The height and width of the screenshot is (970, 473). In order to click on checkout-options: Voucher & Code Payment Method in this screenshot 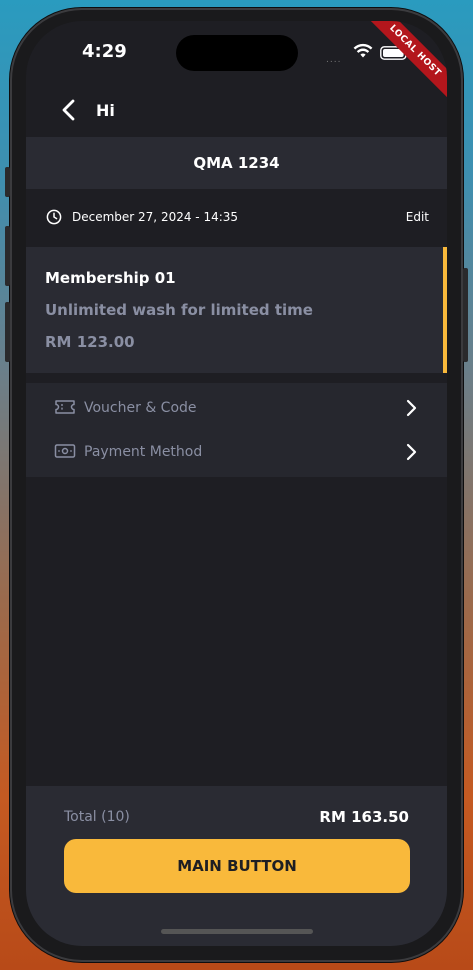, I will do `click(236, 430)`.